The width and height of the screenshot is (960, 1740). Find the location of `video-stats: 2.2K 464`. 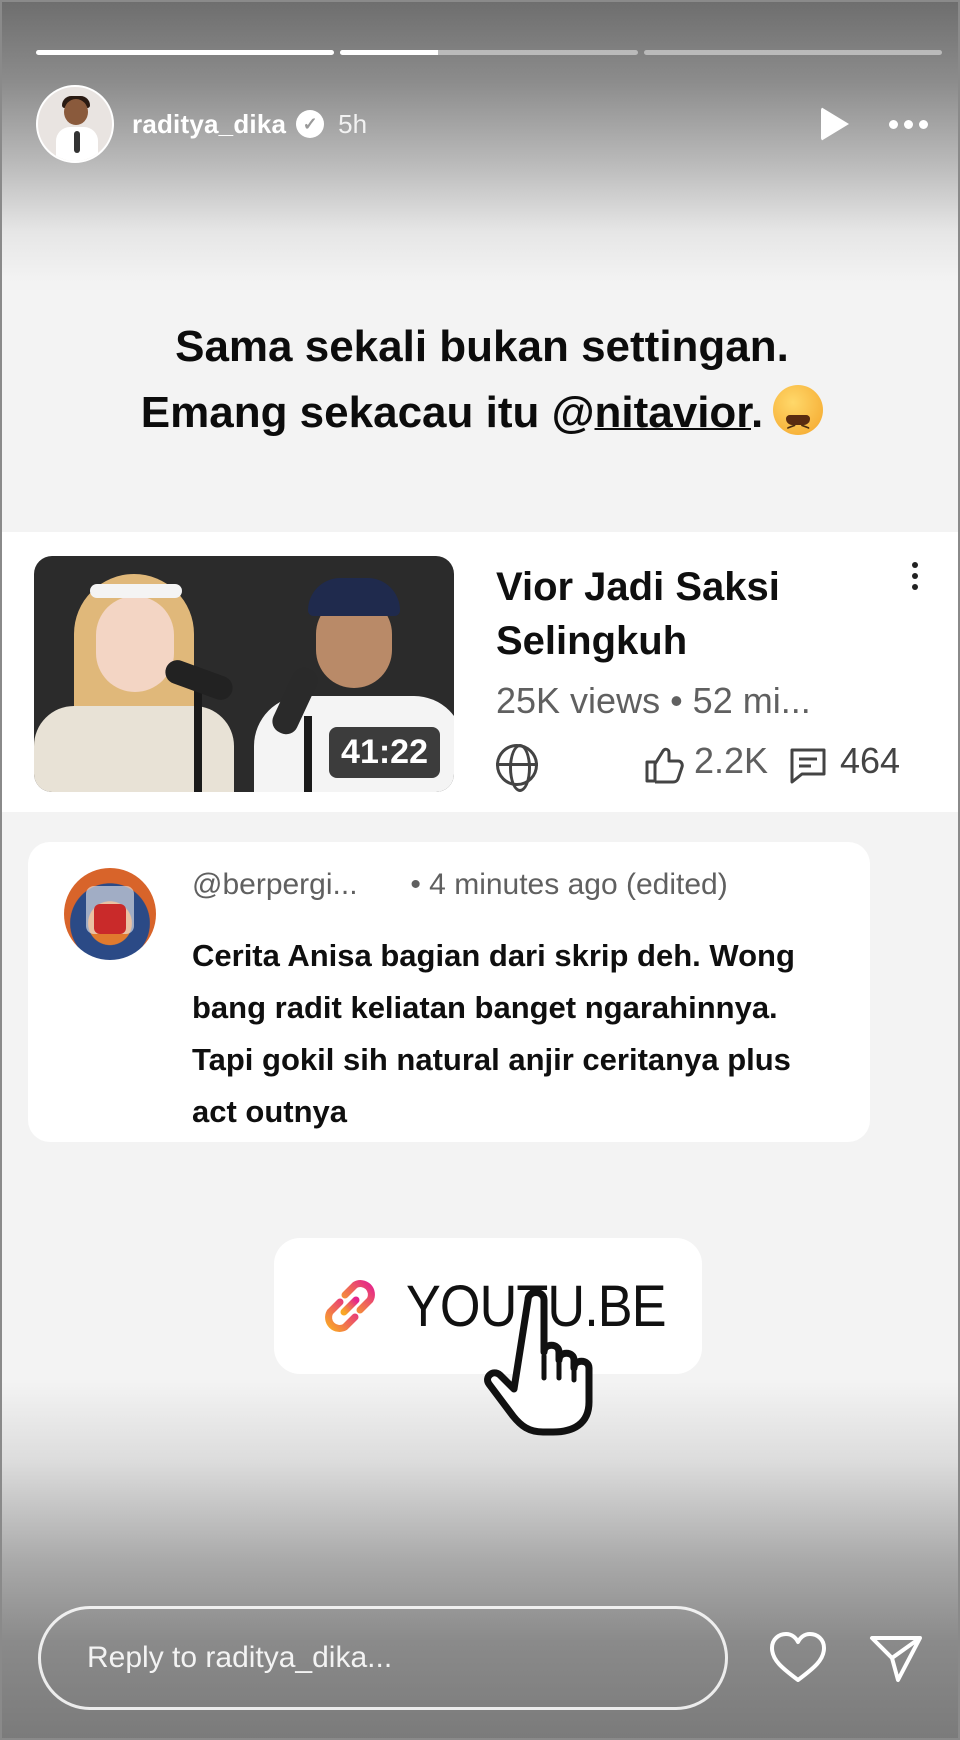

video-stats: 2.2K 464 is located at coordinates (711, 766).